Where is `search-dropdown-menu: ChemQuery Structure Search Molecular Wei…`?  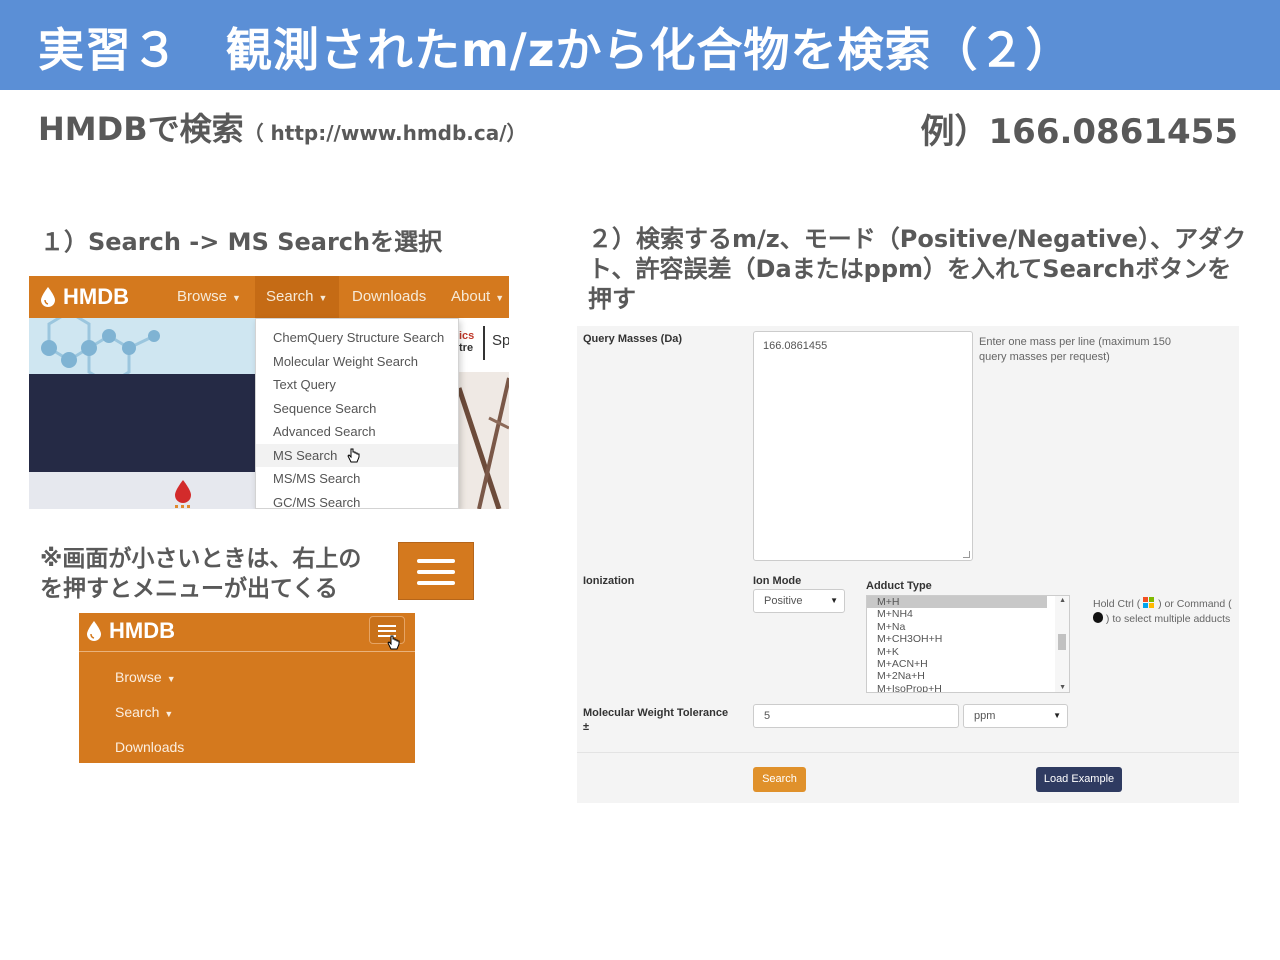
search-dropdown-menu: ChemQuery Structure Search Molecular Wei… is located at coordinates (357, 413).